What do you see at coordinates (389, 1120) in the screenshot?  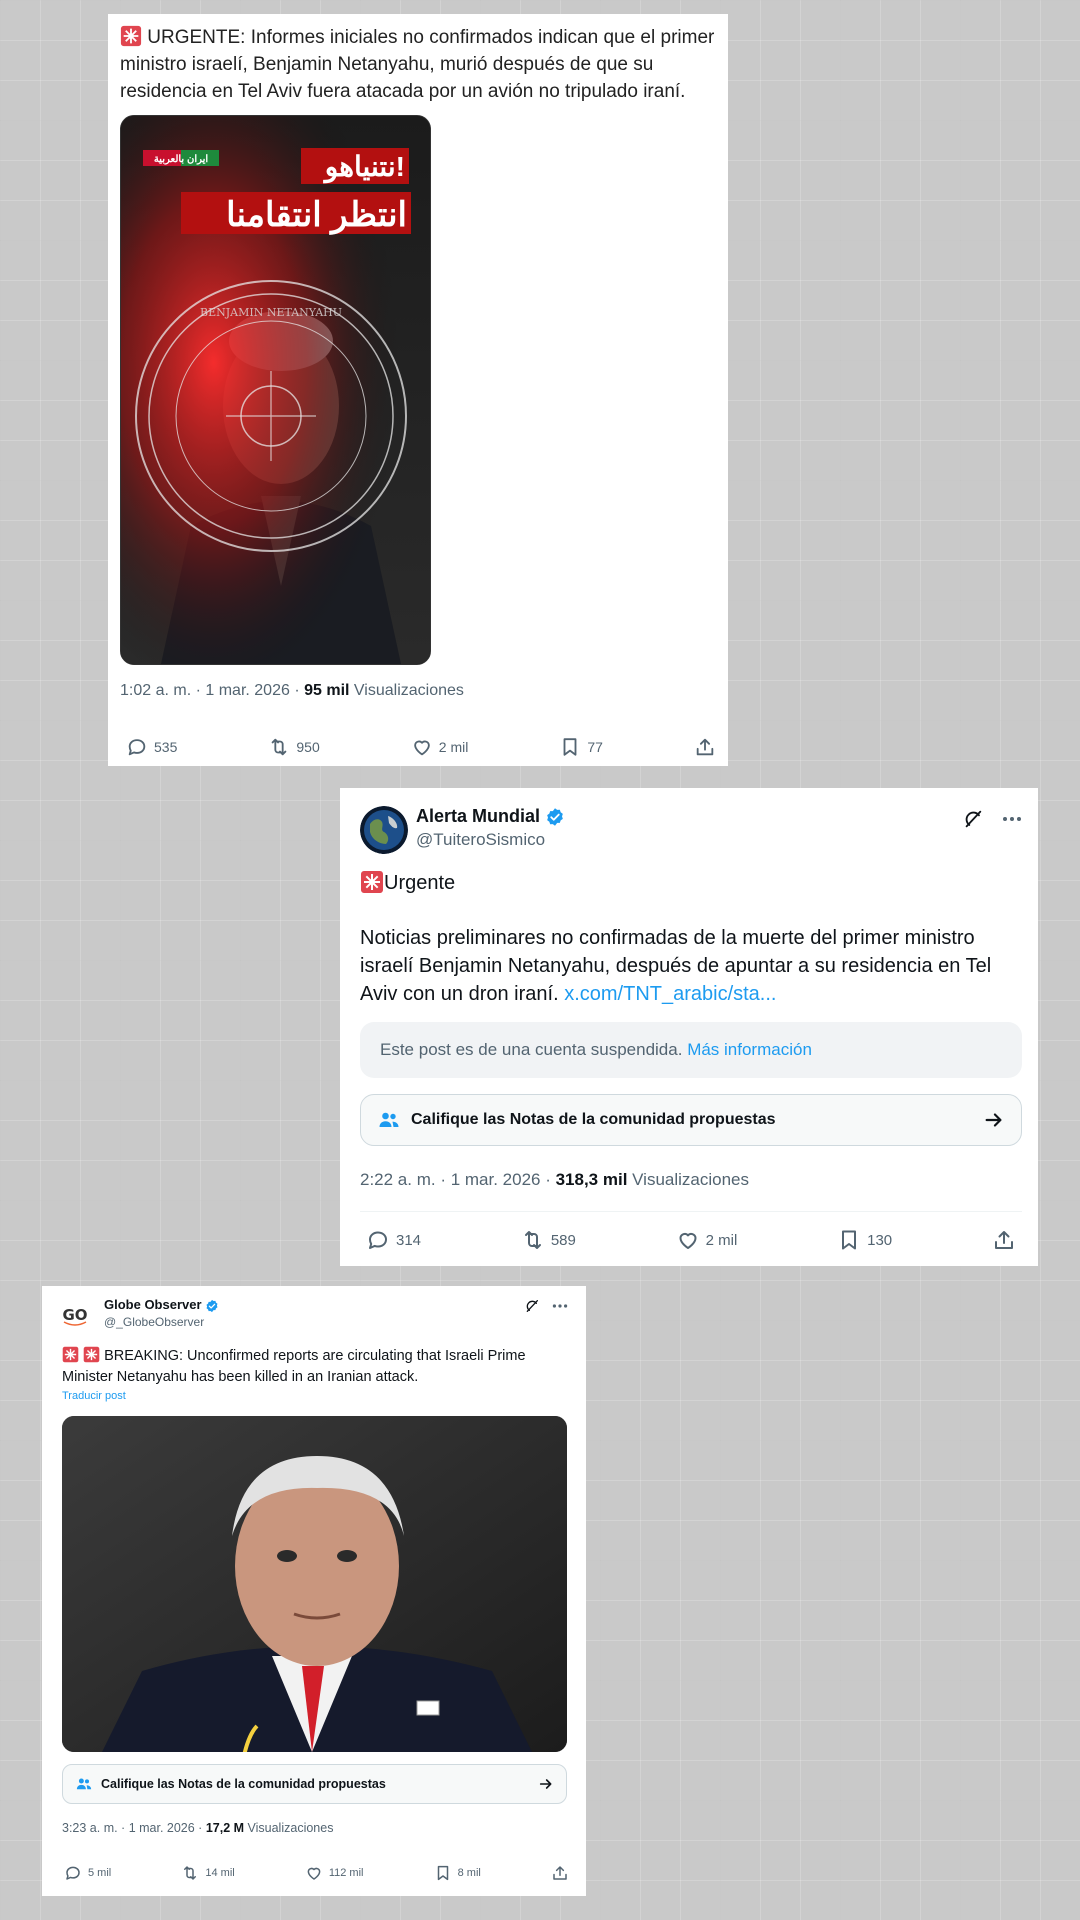 I see `people-icon` at bounding box center [389, 1120].